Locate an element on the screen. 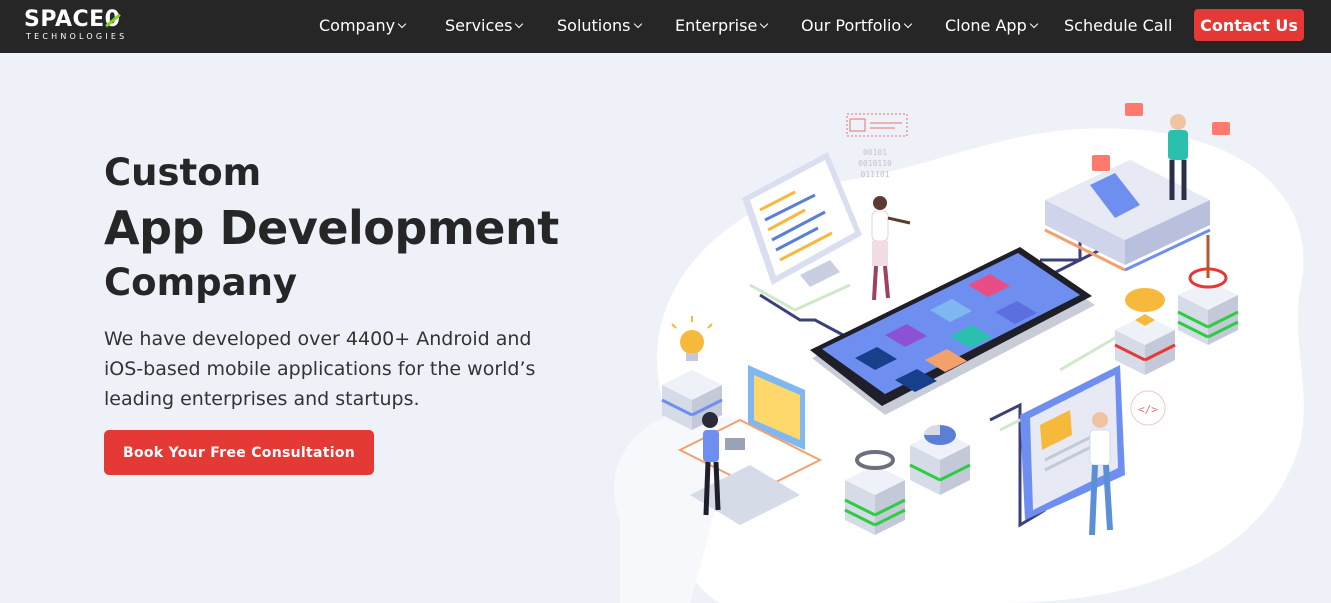 This screenshot has height=603, width=1331. brand-logo: SPACE0 TECHNOLOGIES is located at coordinates (89, 26).